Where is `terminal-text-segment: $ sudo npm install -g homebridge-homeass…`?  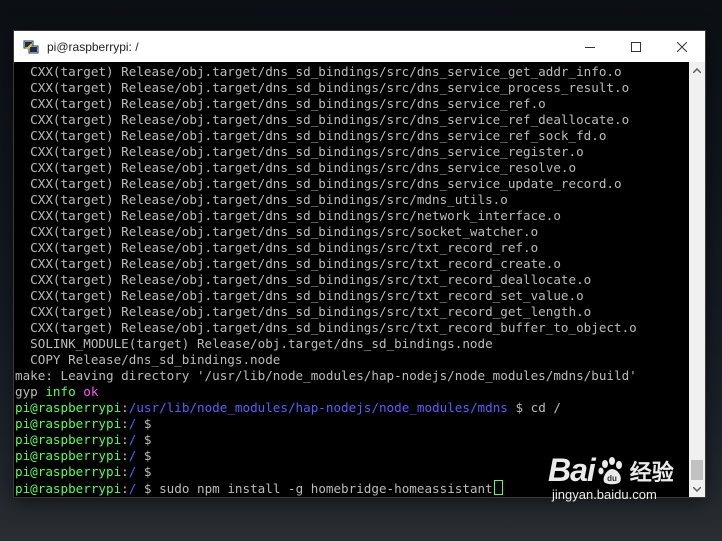 terminal-text-segment: $ sudo npm install -g homebridge-homeass… is located at coordinates (314, 488).